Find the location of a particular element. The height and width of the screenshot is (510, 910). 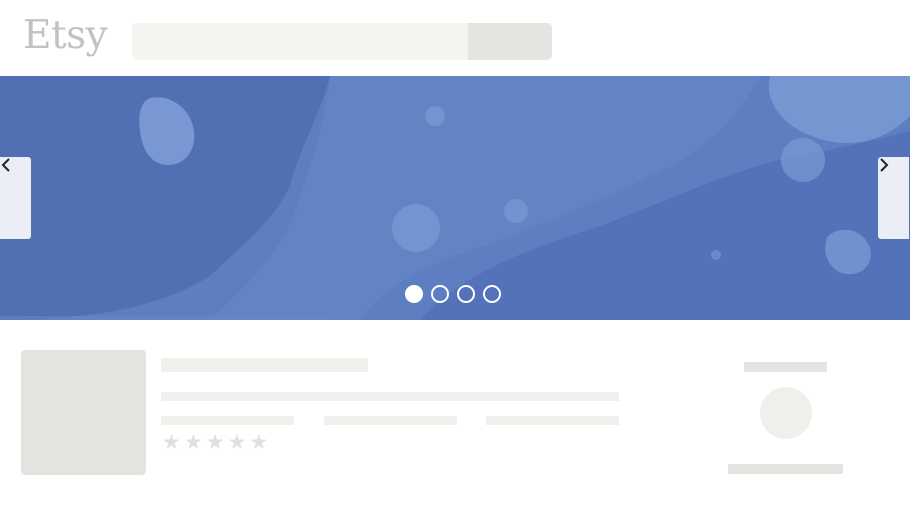

description-placeholder is located at coordinates (390, 396).